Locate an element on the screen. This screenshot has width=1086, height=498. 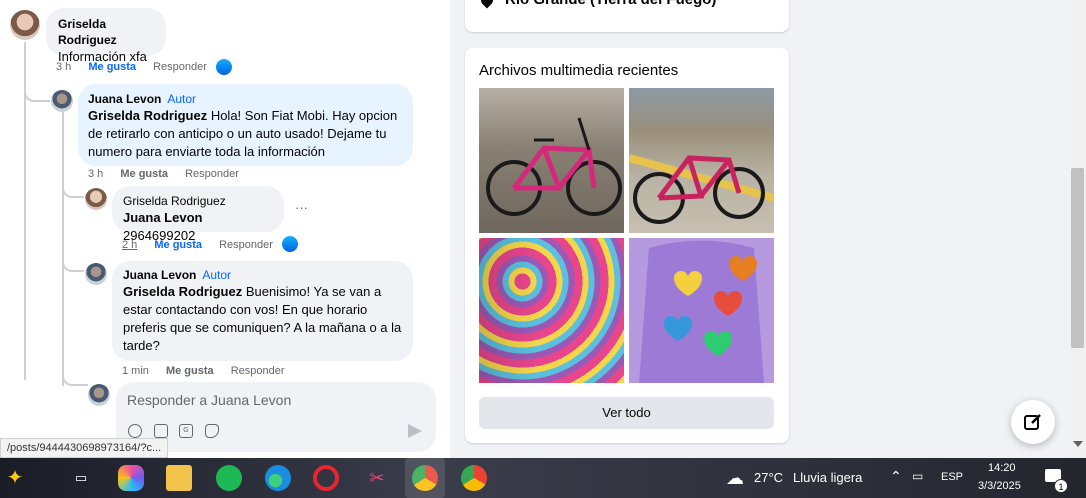
battery-icon: ▭ is located at coordinates (917, 476).